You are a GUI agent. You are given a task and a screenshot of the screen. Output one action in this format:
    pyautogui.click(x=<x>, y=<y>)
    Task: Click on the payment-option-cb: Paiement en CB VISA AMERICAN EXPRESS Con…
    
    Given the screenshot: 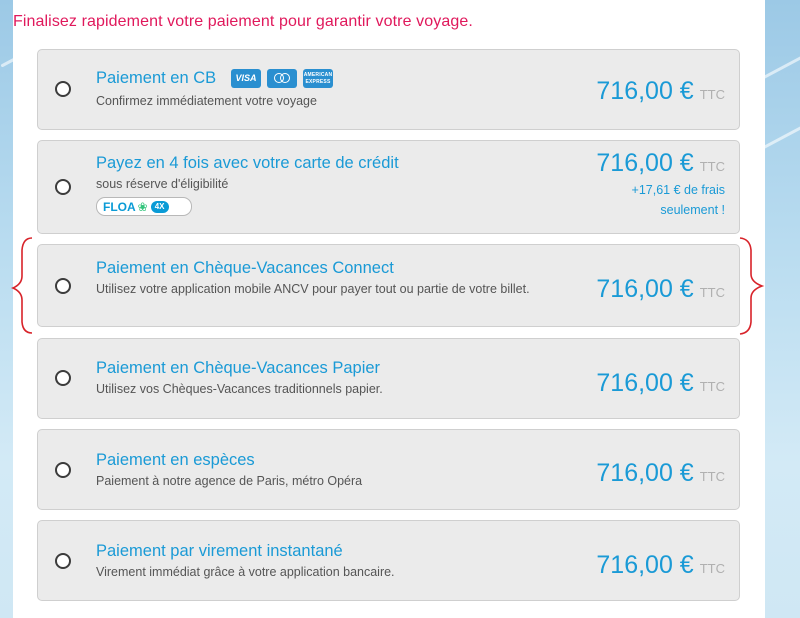 What is the action you would take?
    pyautogui.click(x=388, y=89)
    